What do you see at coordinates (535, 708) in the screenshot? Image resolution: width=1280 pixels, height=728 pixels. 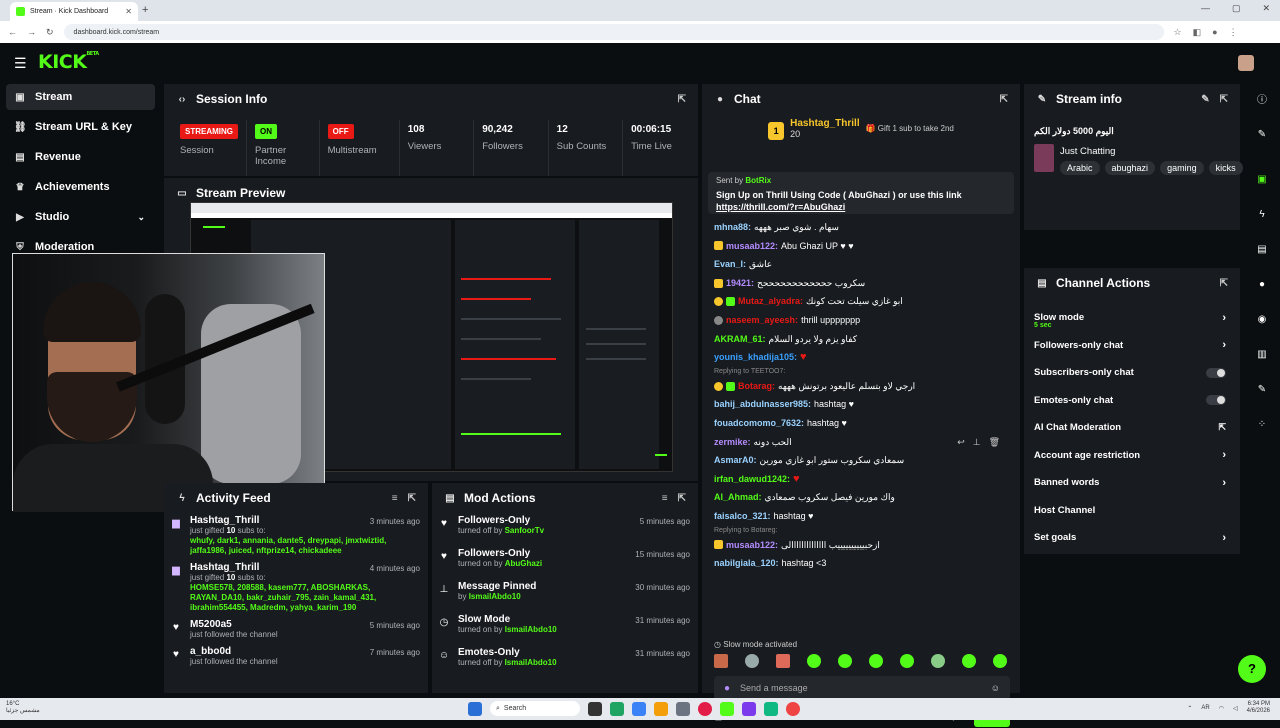 I see `taskbar-search: ⌕ Search` at bounding box center [535, 708].